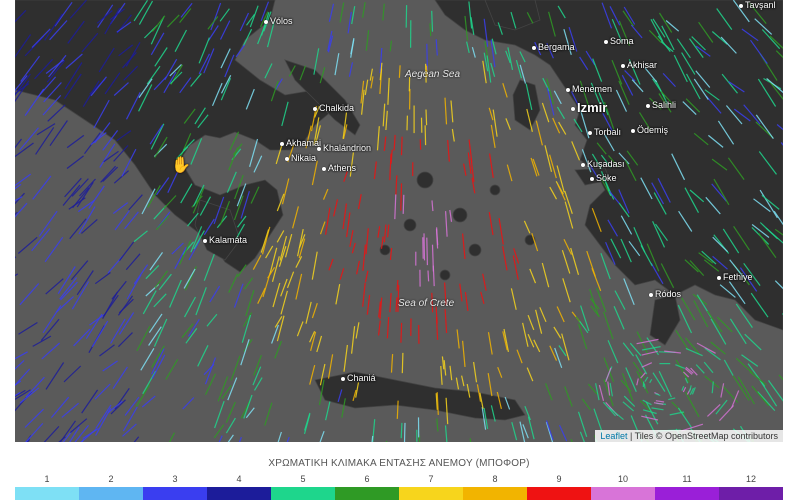 The height and width of the screenshot is (500, 800). I want to click on city-label-soma: Soma, so click(622, 41).